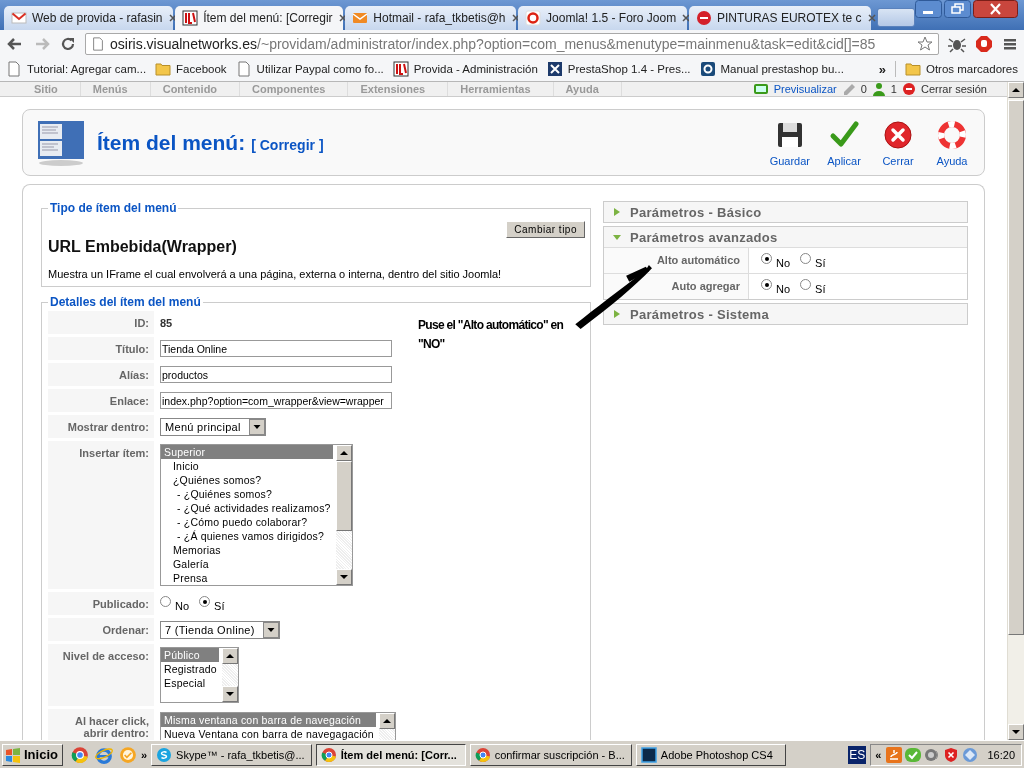 This screenshot has height=768, width=1024. What do you see at coordinates (219, 605) in the screenshot?
I see `radio-label: Sí` at bounding box center [219, 605].